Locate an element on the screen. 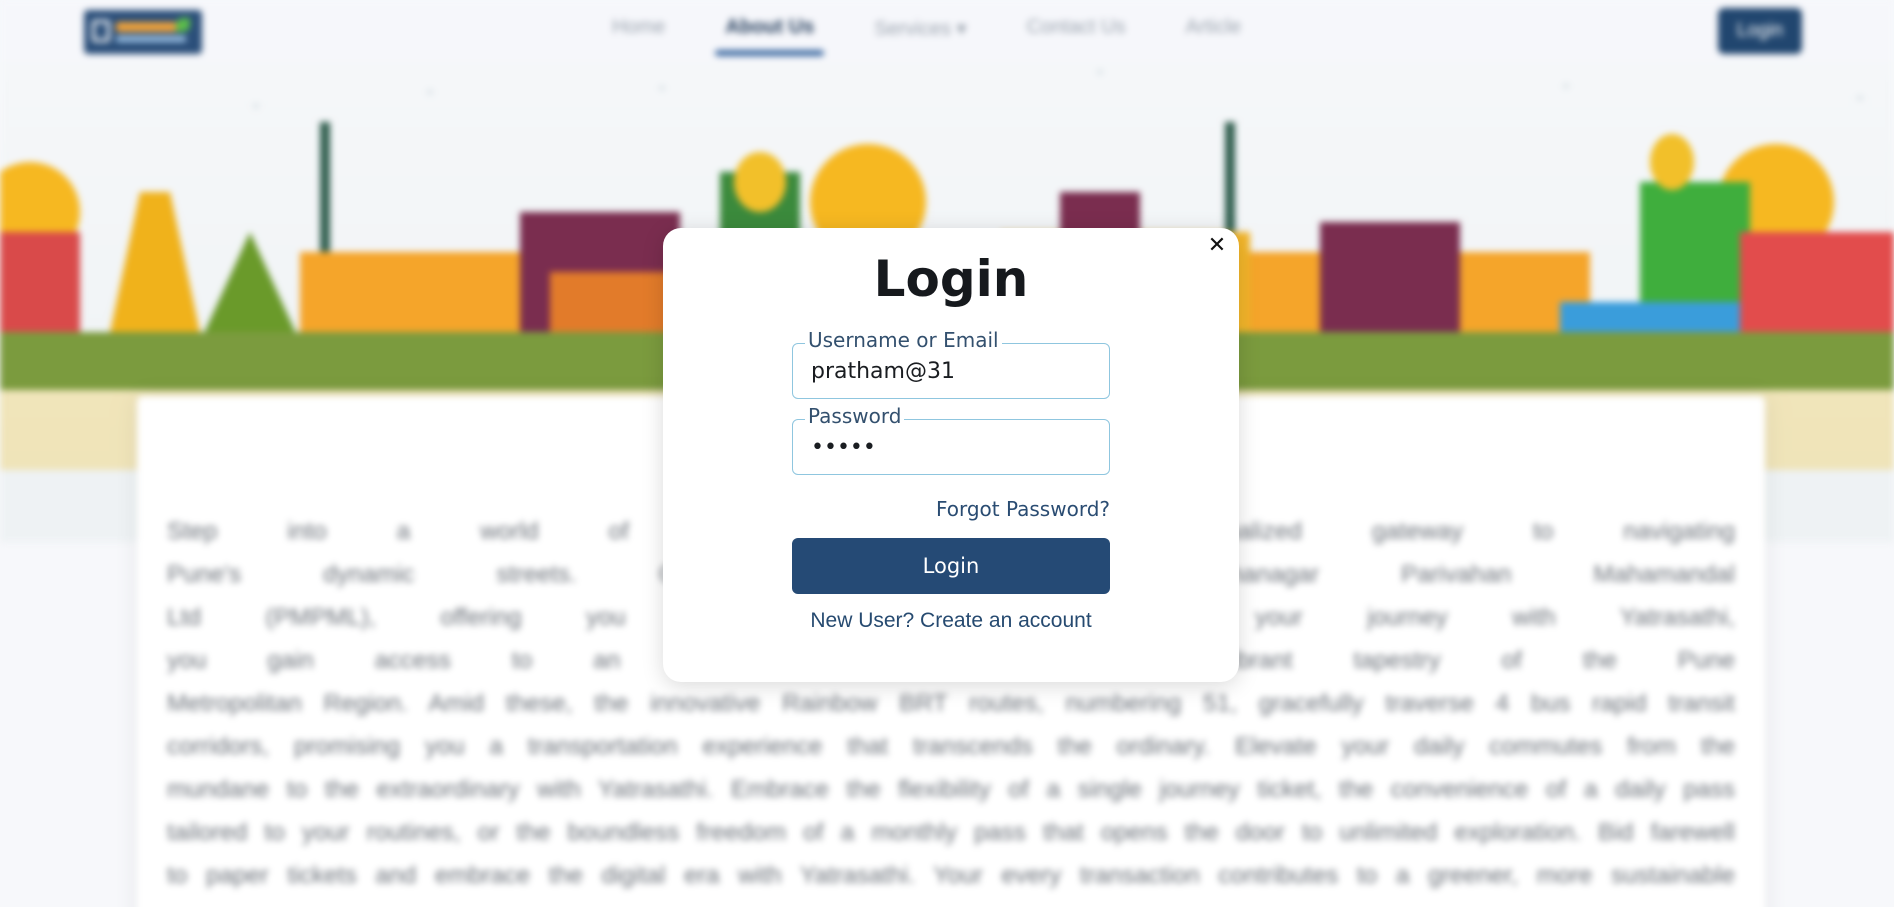 This screenshot has width=1894, height=907. nav-login-button: Login is located at coordinates (1760, 31).